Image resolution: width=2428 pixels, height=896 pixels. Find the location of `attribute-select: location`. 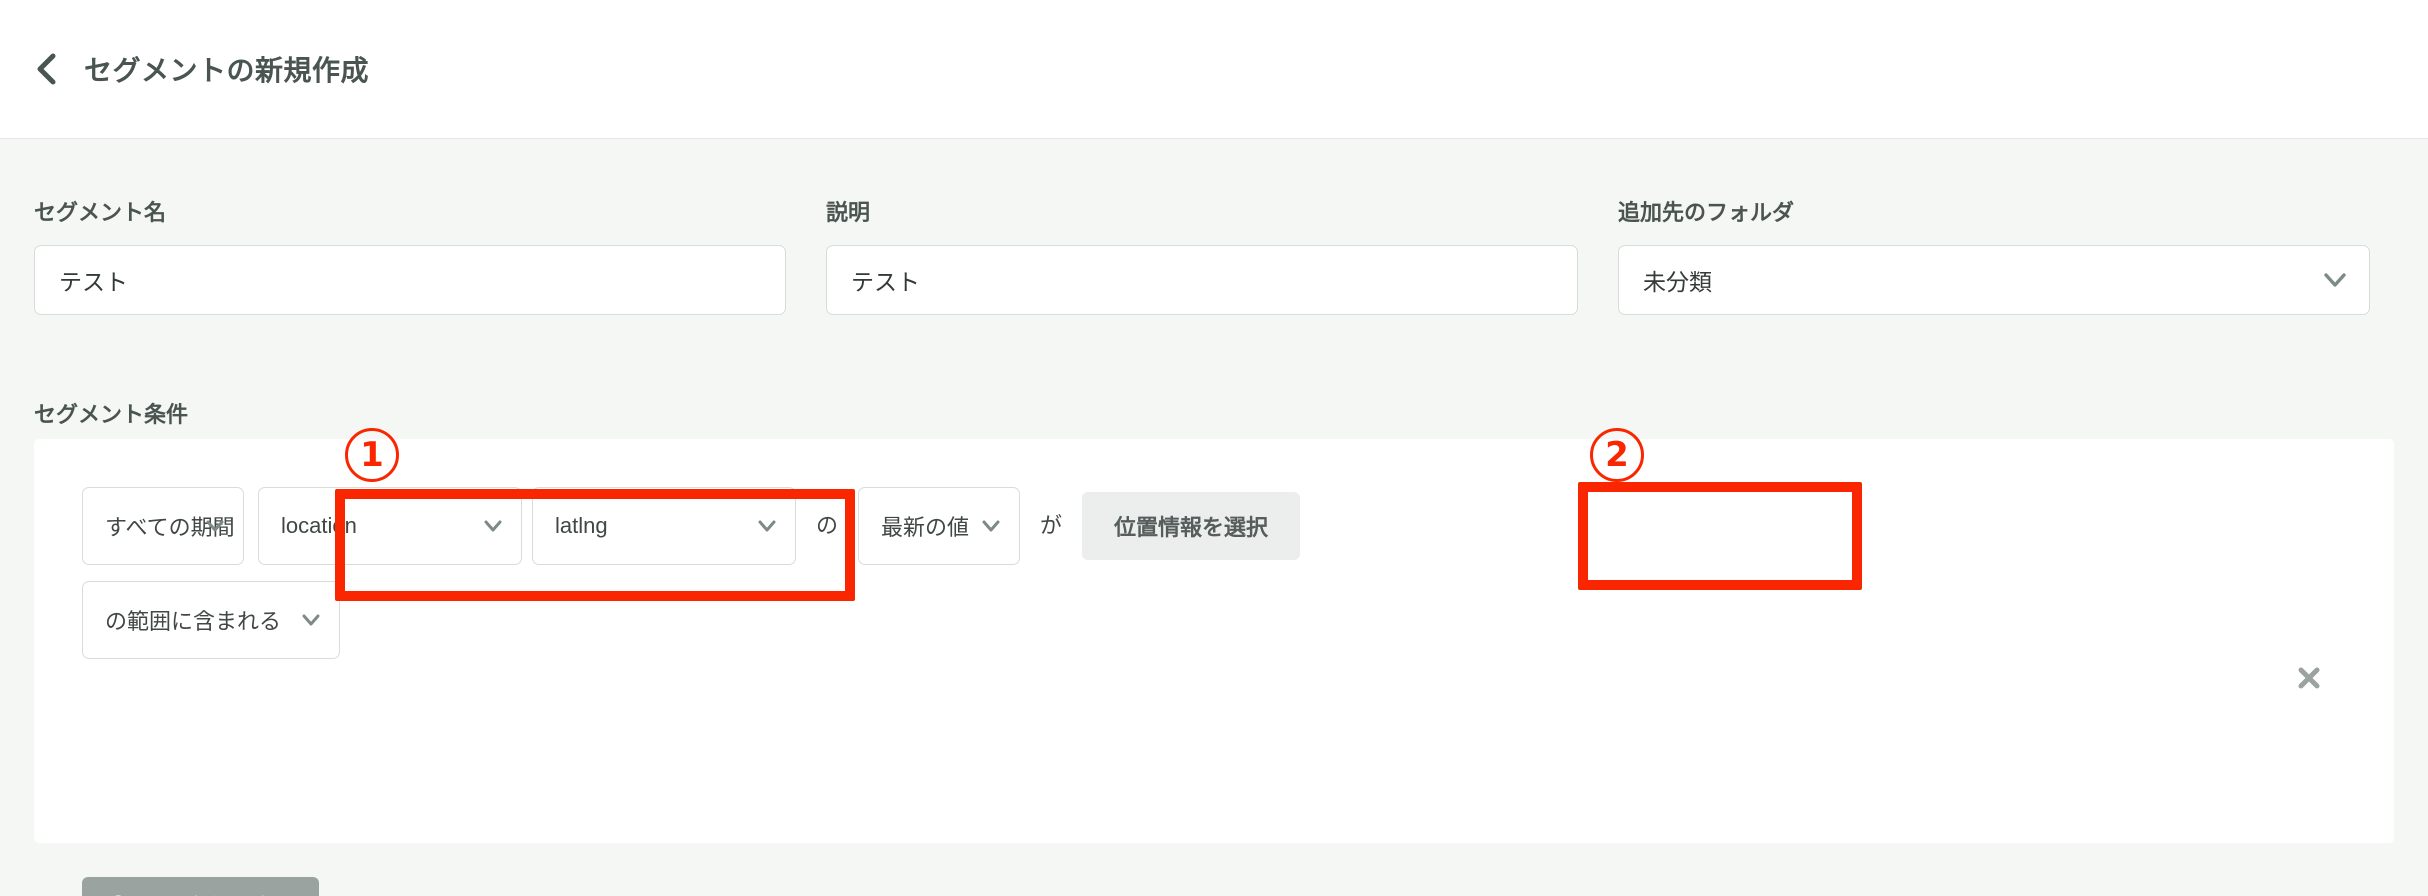

attribute-select: location is located at coordinates (390, 526).